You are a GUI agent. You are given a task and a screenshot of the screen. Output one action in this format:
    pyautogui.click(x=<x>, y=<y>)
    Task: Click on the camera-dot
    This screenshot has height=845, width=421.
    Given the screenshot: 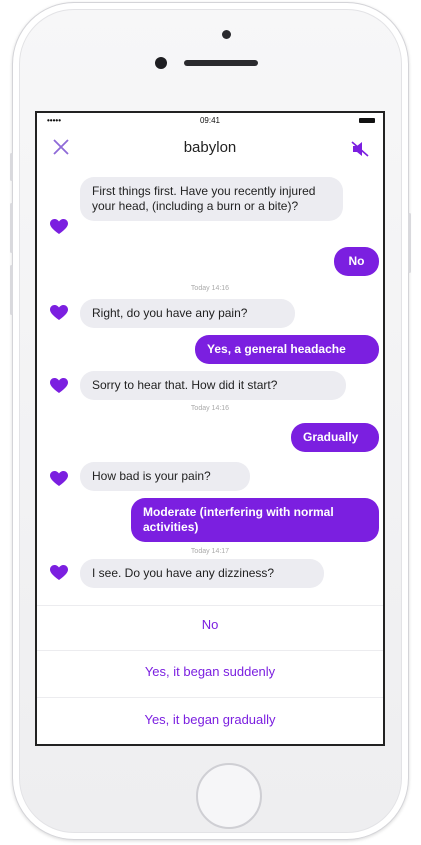 What is the action you would take?
    pyautogui.click(x=226, y=34)
    